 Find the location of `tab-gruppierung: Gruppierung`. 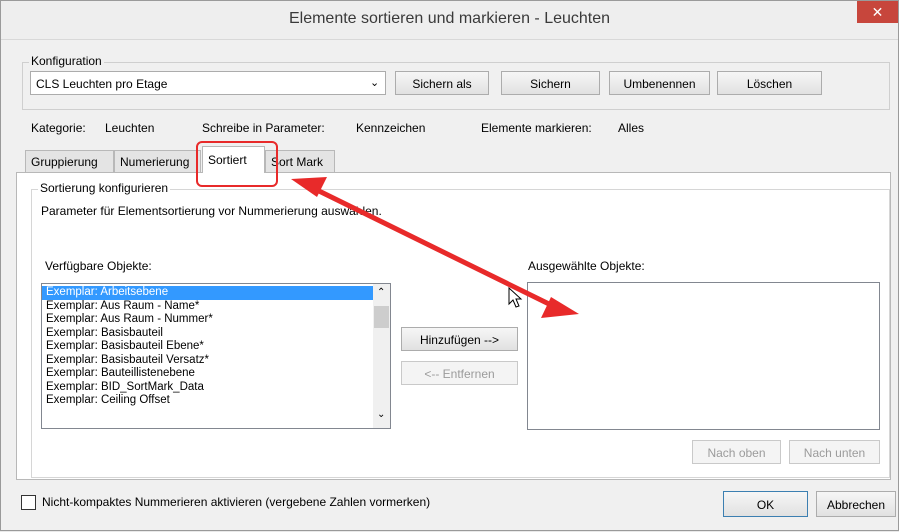

tab-gruppierung: Gruppierung is located at coordinates (69, 161).